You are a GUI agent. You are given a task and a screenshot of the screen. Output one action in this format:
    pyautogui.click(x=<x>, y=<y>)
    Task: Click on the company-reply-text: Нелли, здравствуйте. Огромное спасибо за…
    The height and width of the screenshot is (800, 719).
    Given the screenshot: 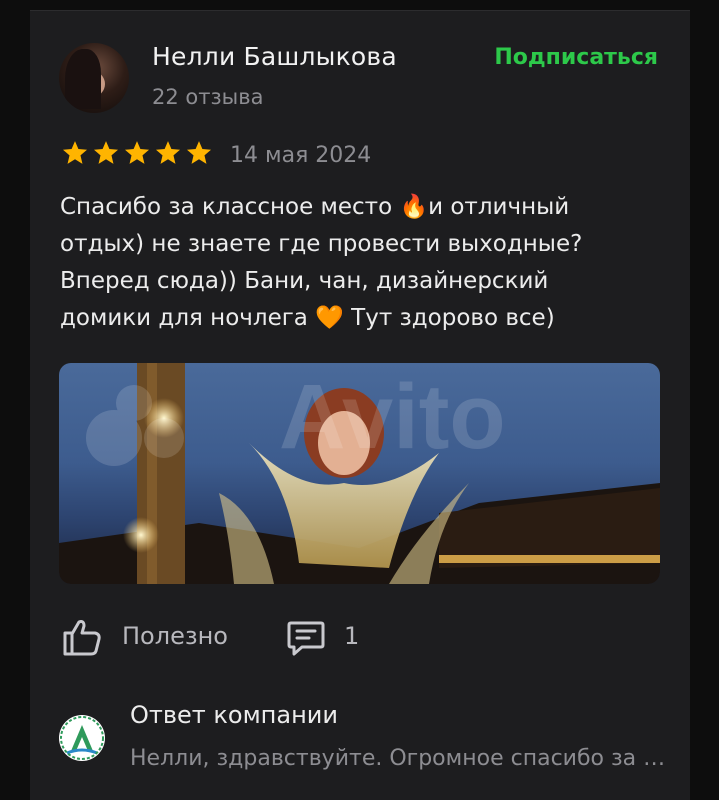 What is the action you would take?
    pyautogui.click(x=400, y=758)
    